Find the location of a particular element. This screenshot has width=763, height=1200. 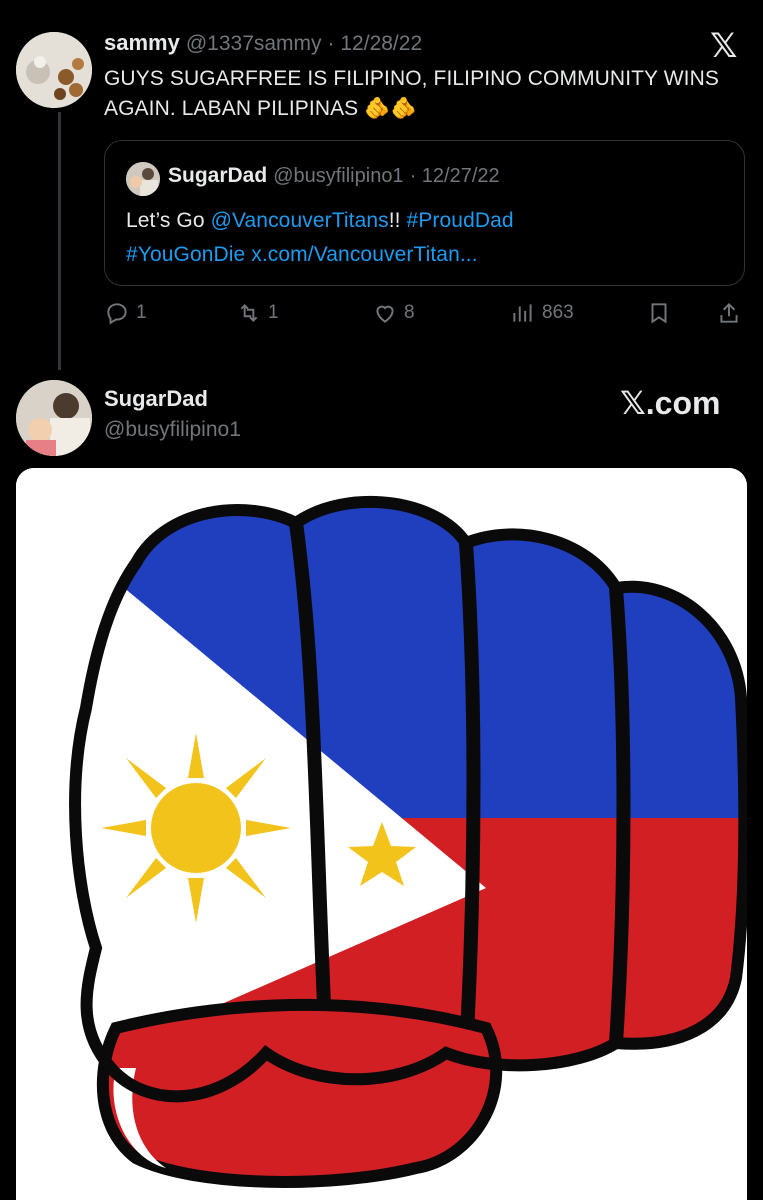

share-button is located at coordinates (729, 313).